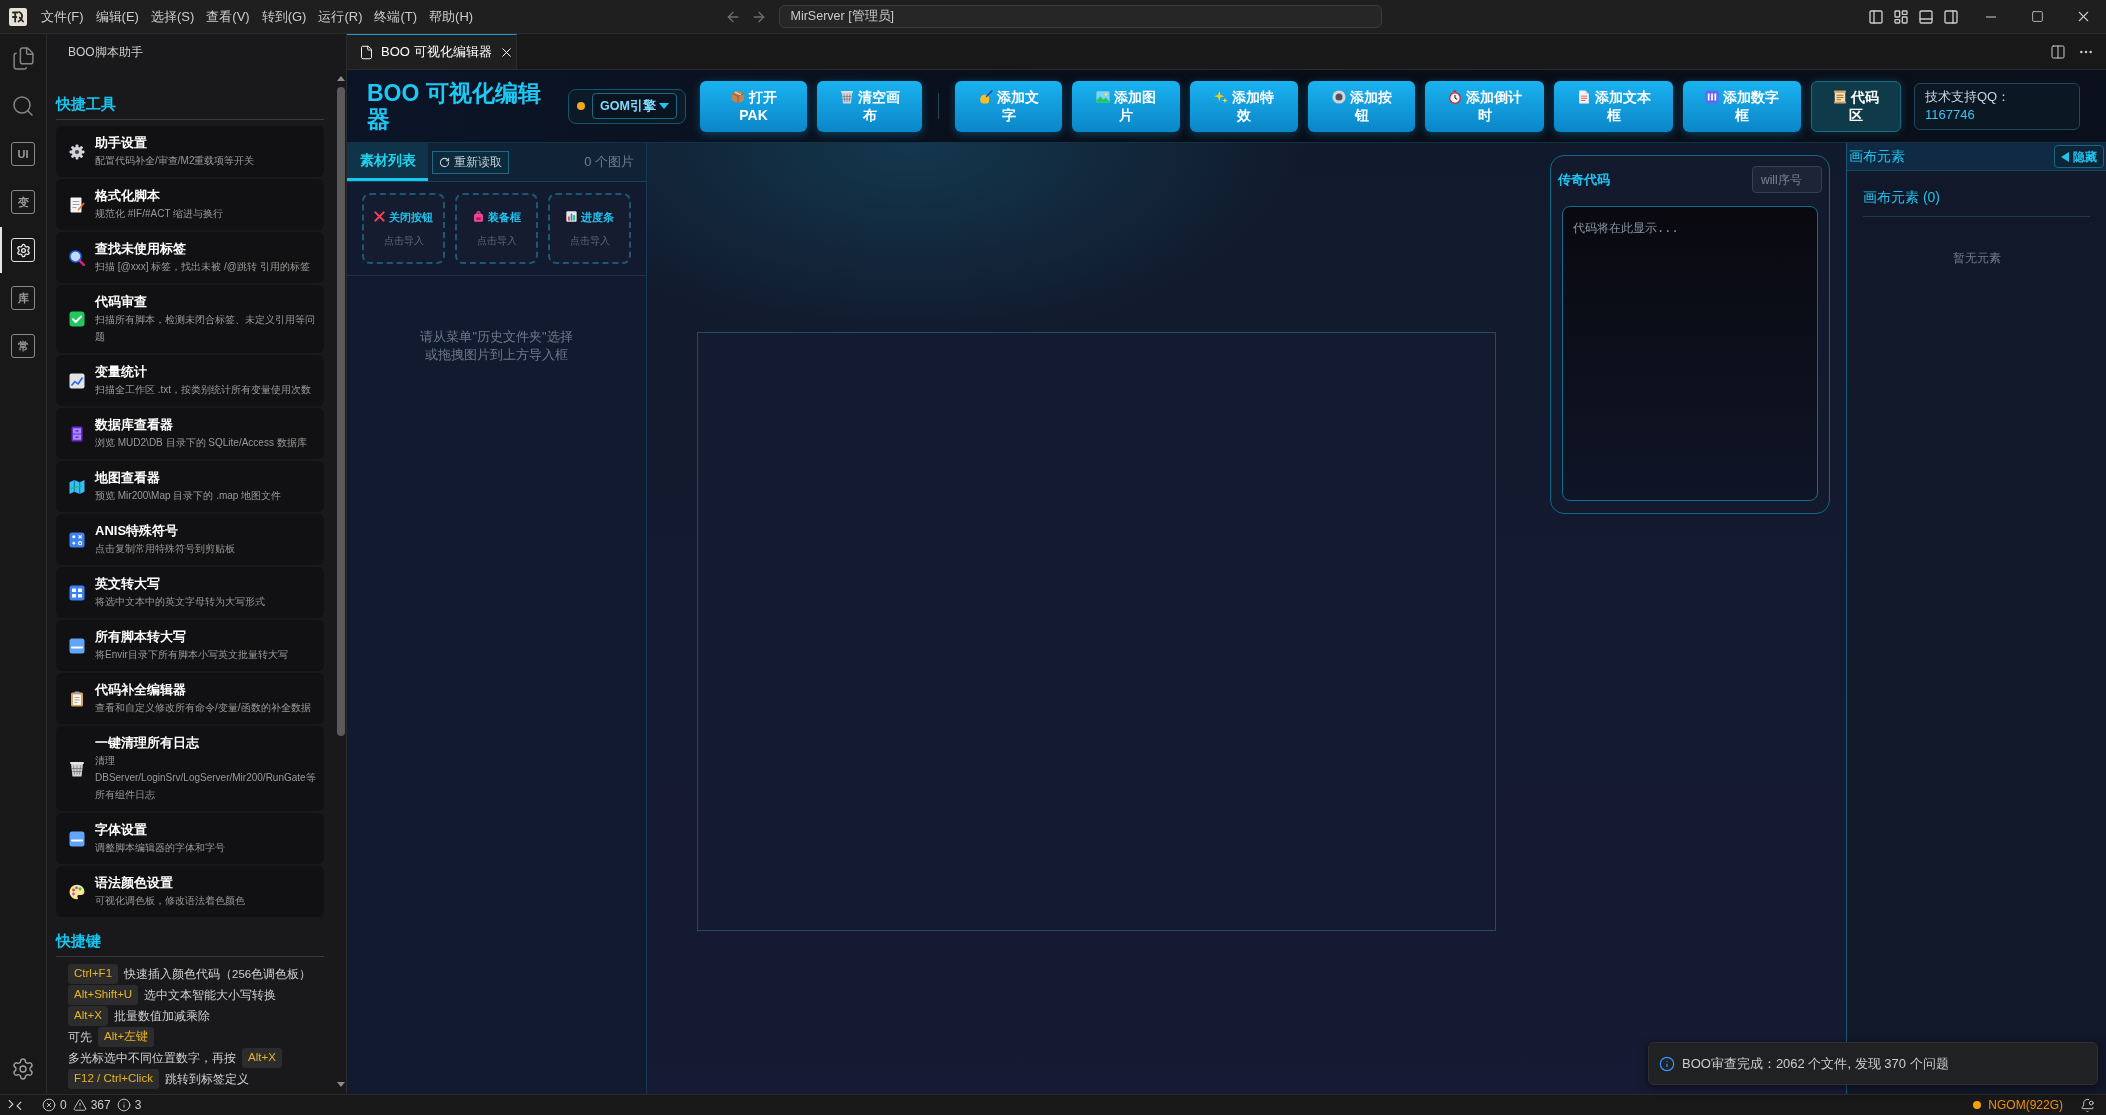  Describe the element at coordinates (160, 214) in the screenshot. I see `tool-description: 规范化 #IF/#ACT 缩进与换行` at that location.